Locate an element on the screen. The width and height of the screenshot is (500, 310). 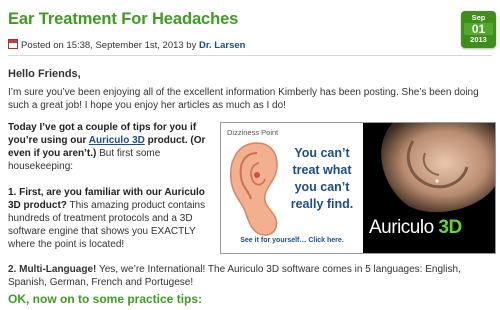
date-month: Sep is located at coordinates (478, 17).